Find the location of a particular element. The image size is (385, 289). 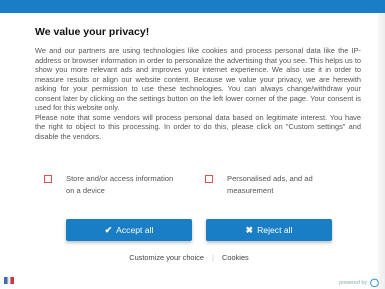

accept-all-button: ✔ Accept all is located at coordinates (129, 230).